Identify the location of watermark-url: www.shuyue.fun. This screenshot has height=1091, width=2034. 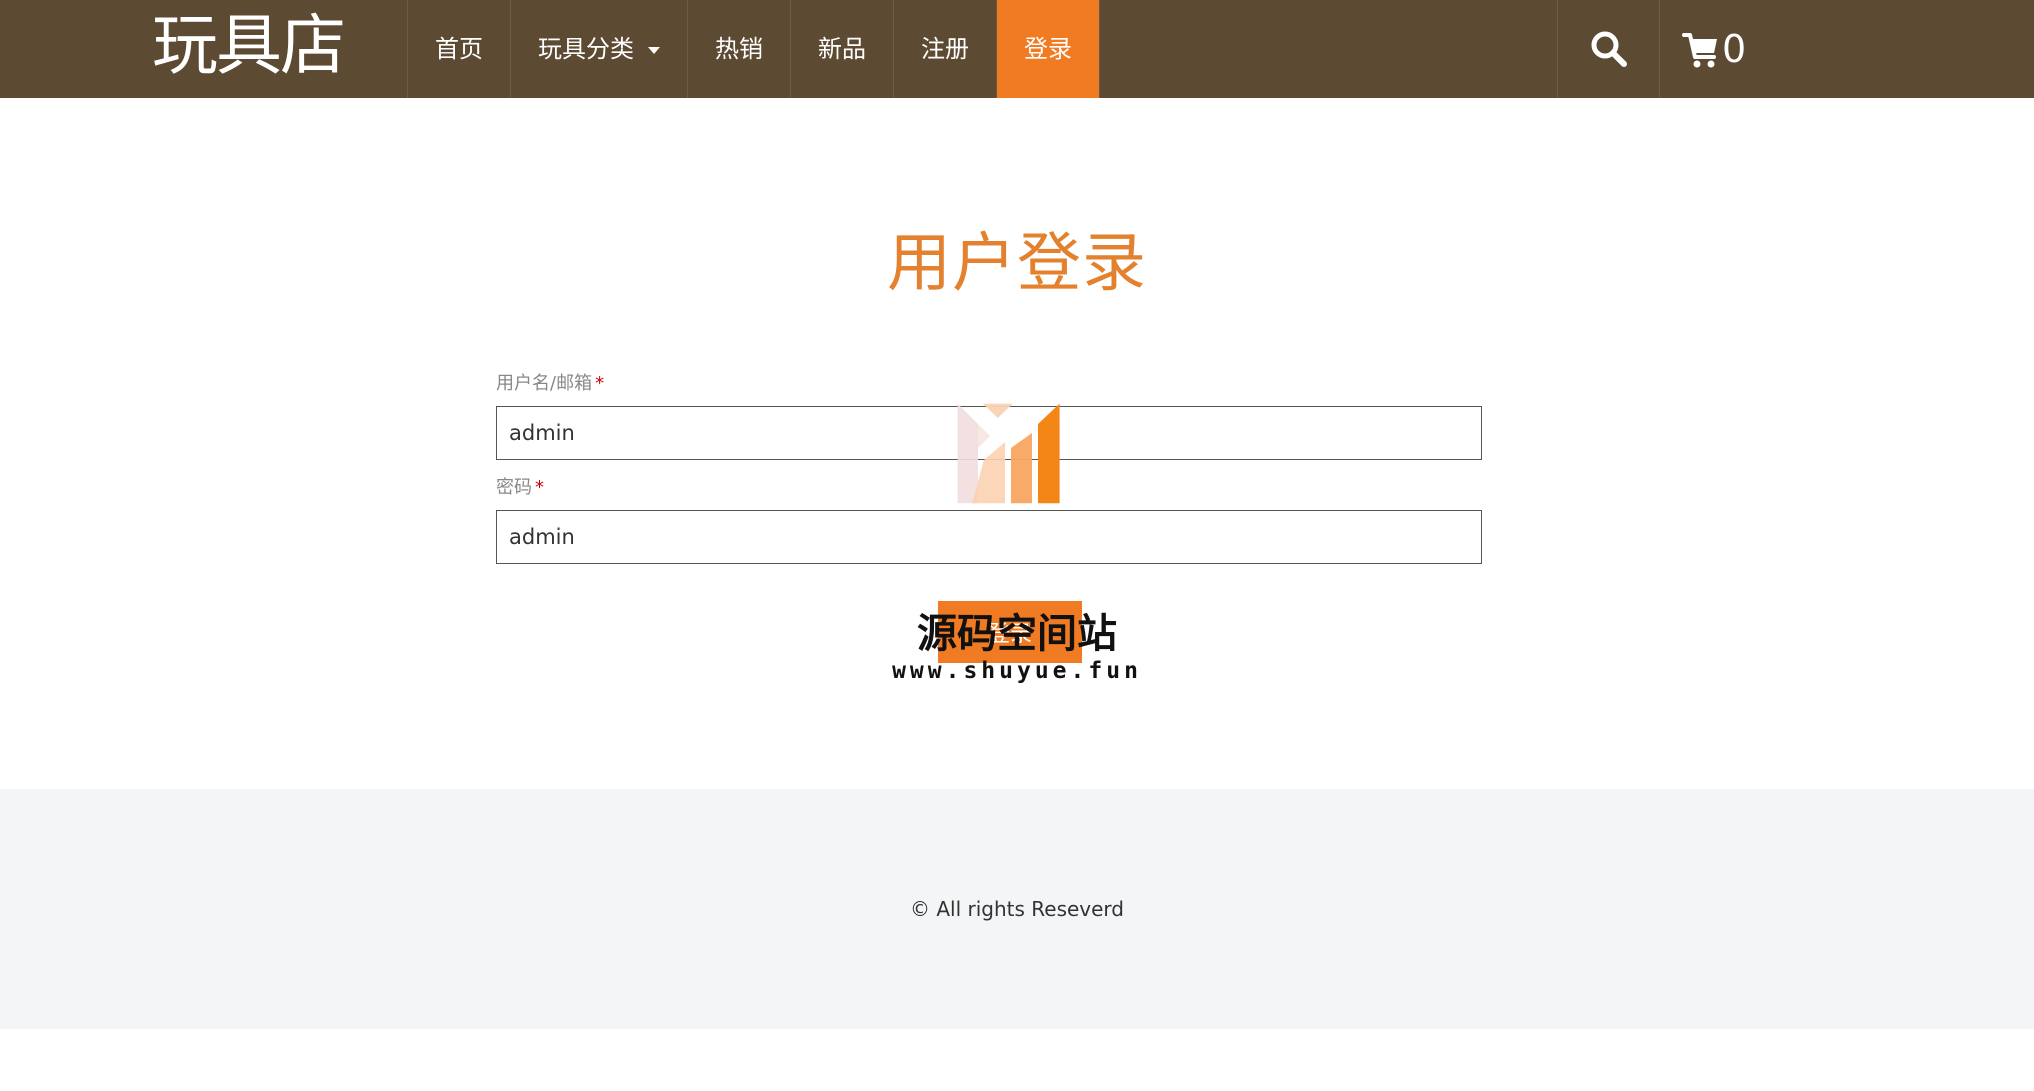
(1017, 671).